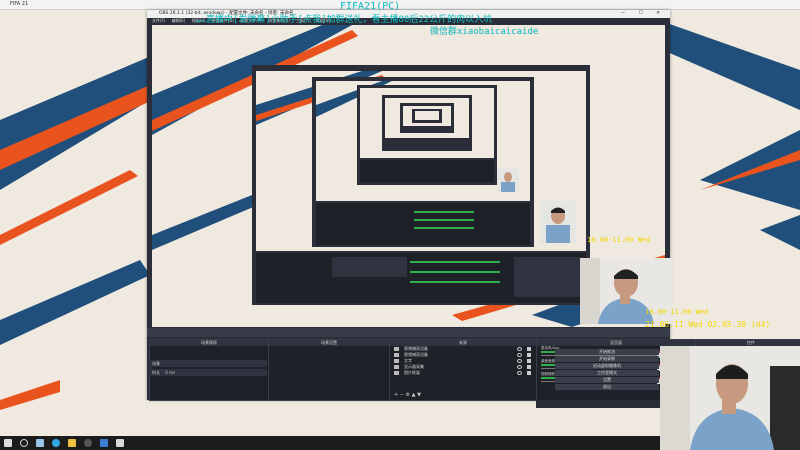 The height and width of the screenshot is (450, 800). Describe the element at coordinates (24, 443) in the screenshot. I see `search-icon` at that location.